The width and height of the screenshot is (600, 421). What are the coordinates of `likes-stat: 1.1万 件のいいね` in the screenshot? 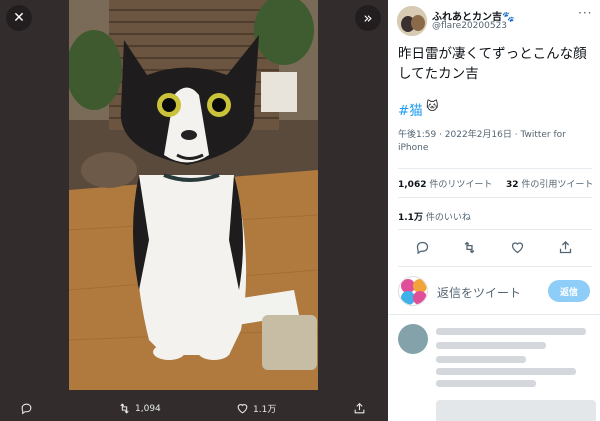 It's located at (434, 216).